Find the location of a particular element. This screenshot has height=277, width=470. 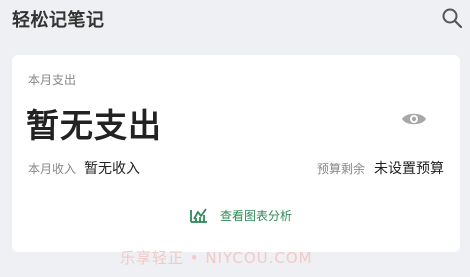

budget-remaining-label: 预算剩余 is located at coordinates (341, 169).